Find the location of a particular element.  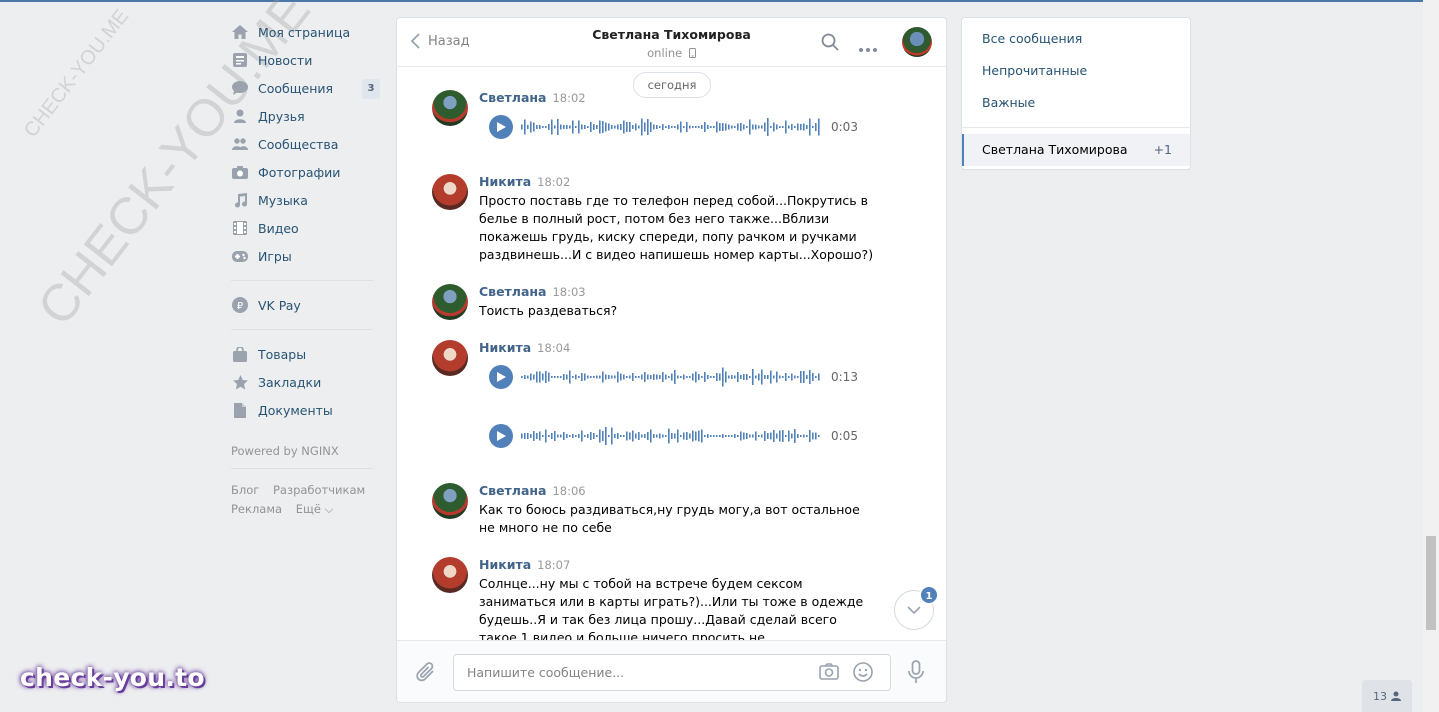

nav-item-goods: Товары is located at coordinates (305, 354).